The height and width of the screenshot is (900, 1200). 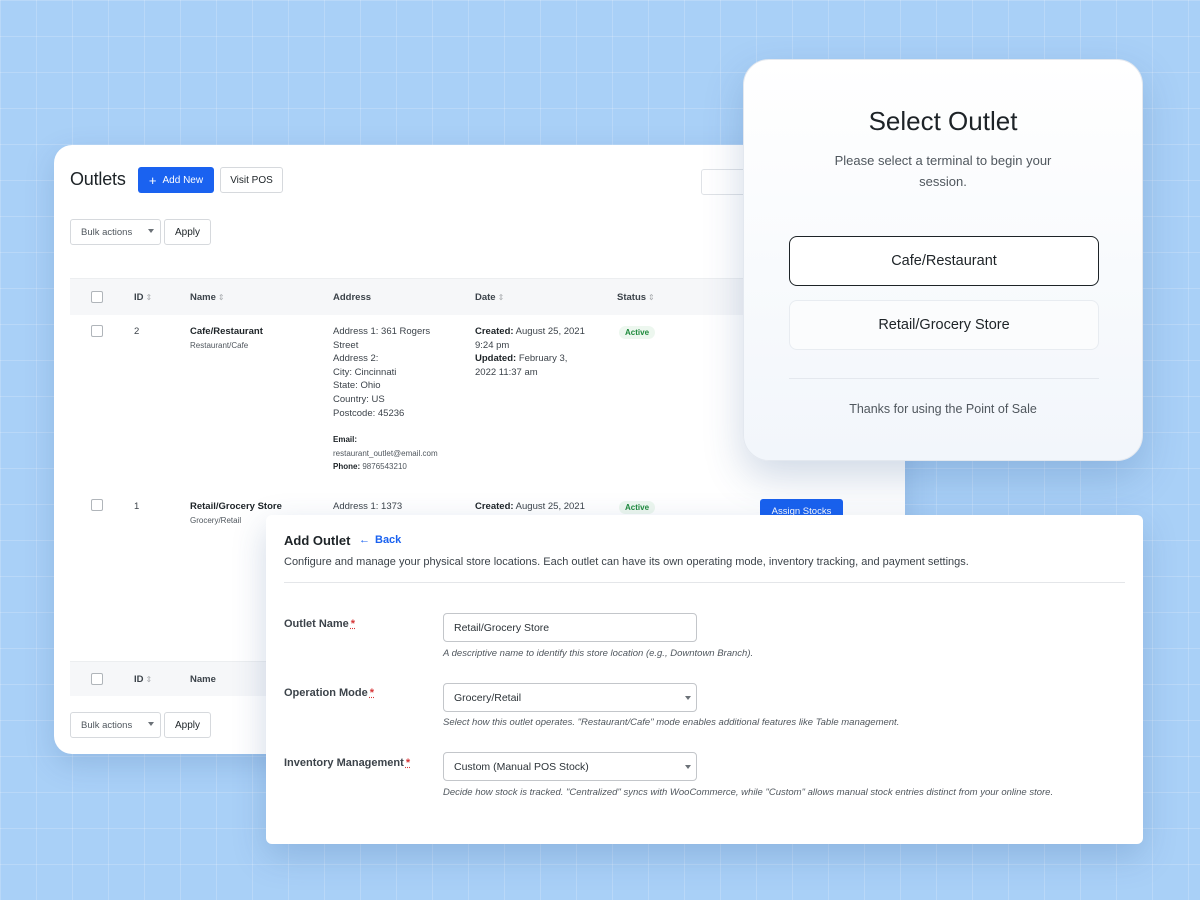 What do you see at coordinates (251, 180) in the screenshot?
I see `visit-pos-button: Visit POS` at bounding box center [251, 180].